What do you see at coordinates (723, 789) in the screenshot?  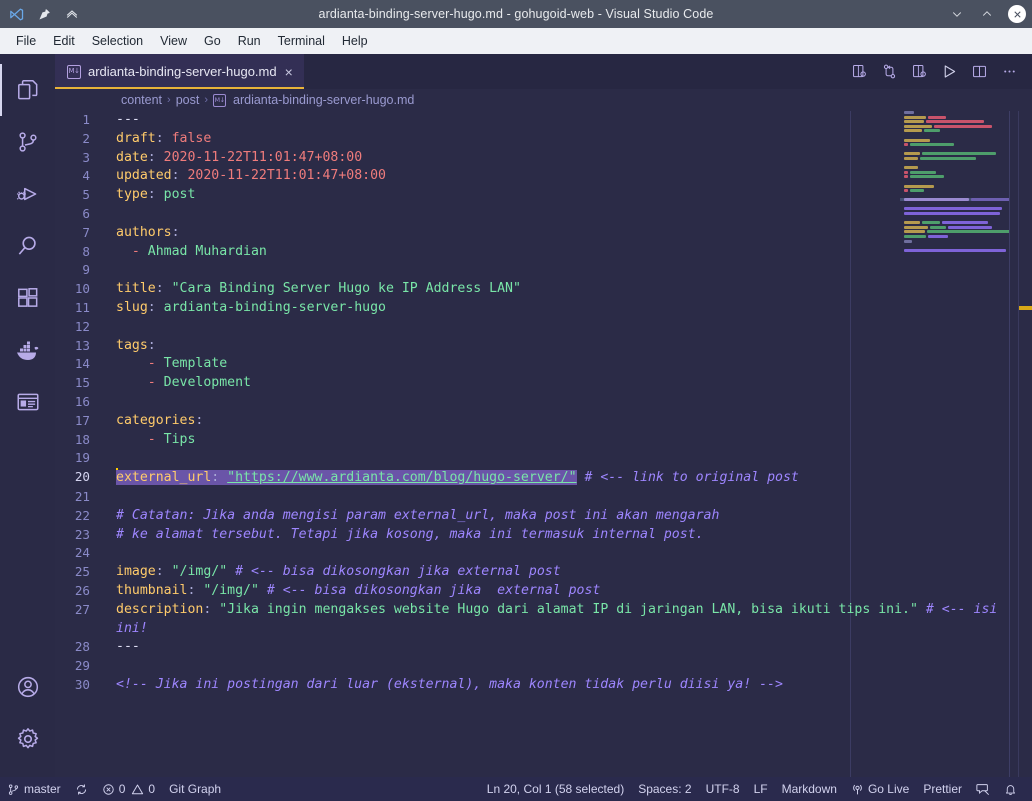 I see `status-encoding: UTF-8` at bounding box center [723, 789].